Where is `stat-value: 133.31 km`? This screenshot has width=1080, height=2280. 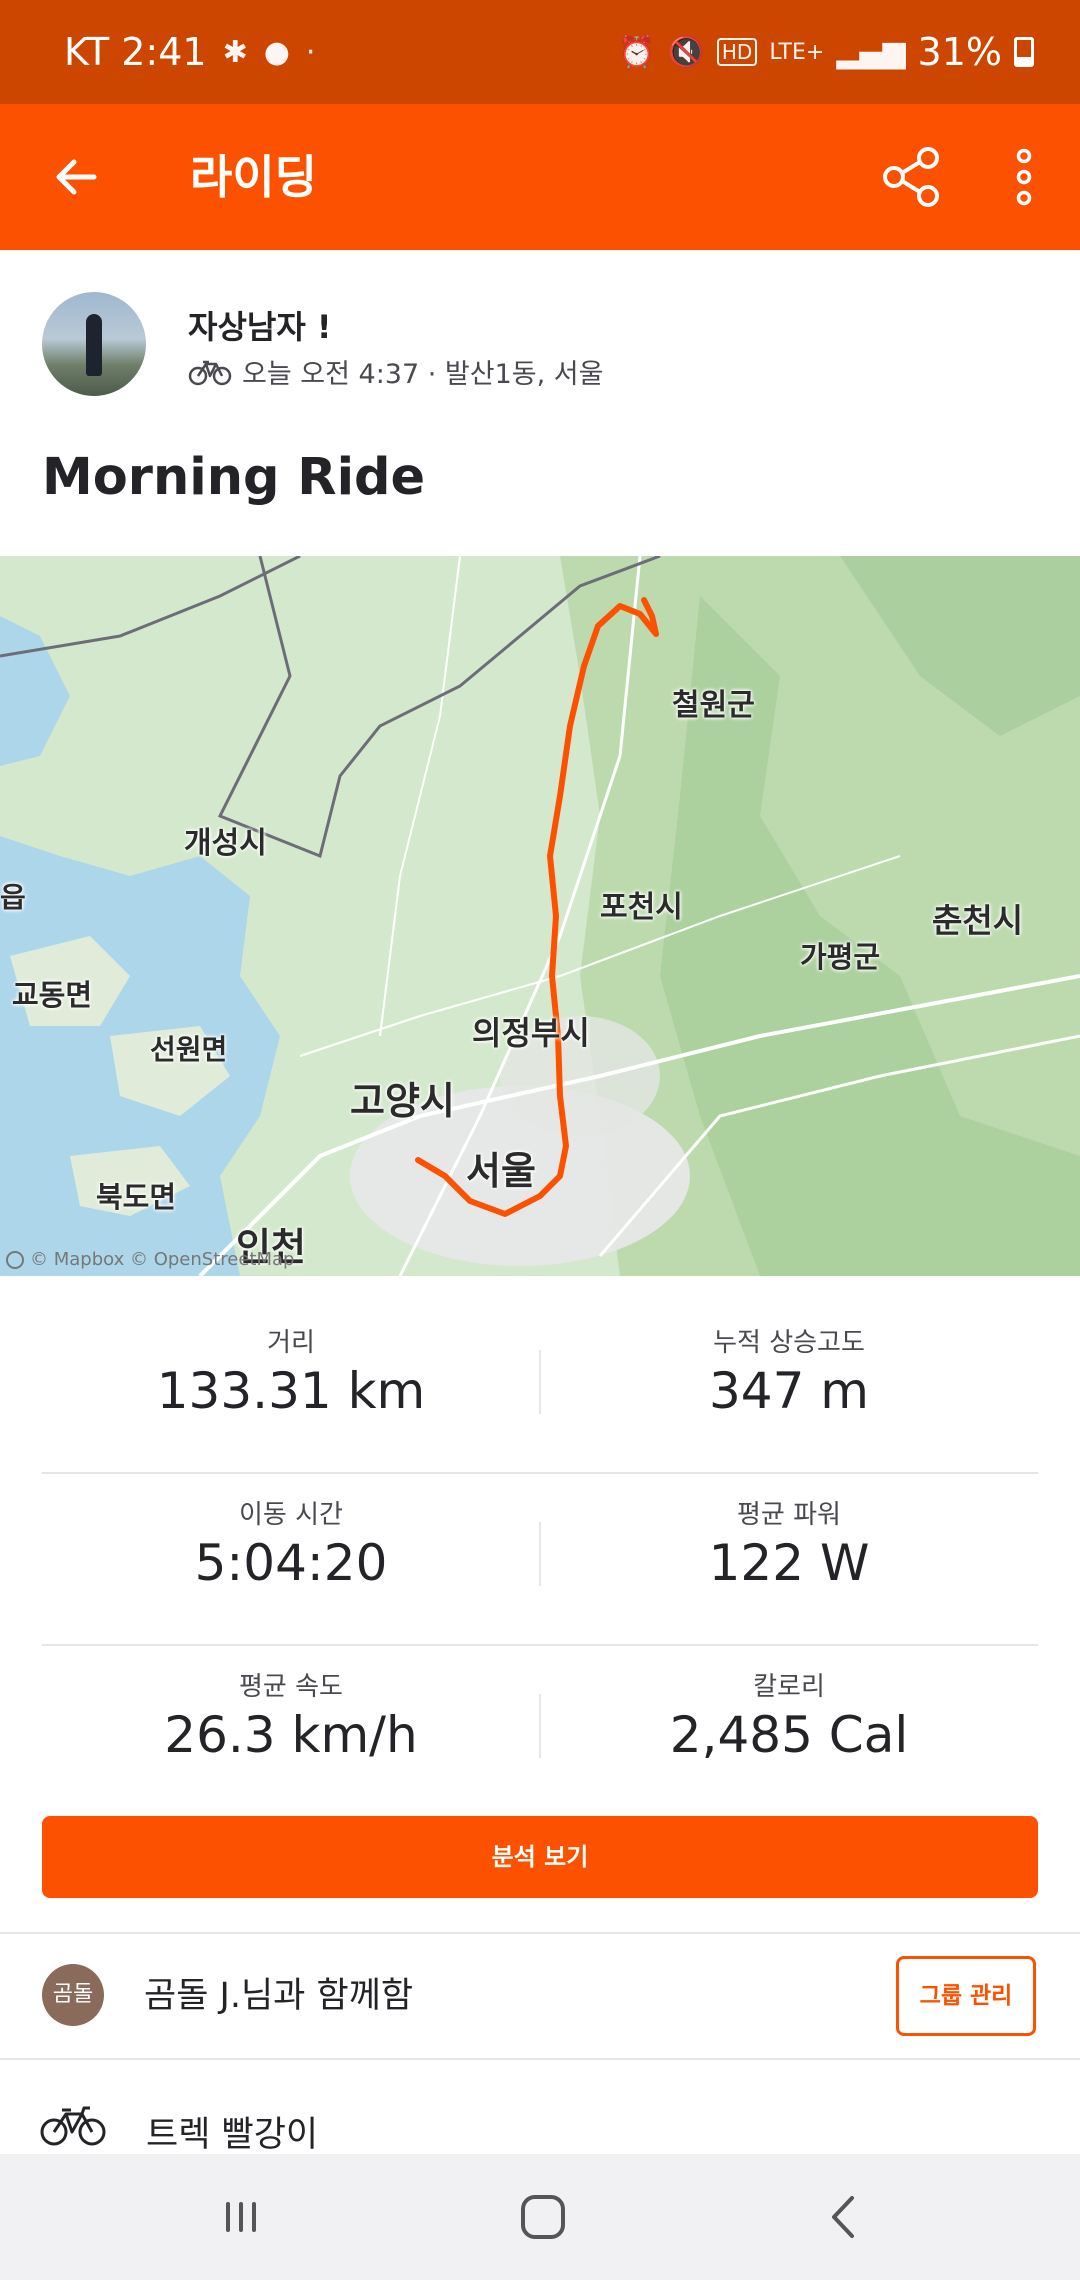 stat-value: 133.31 km is located at coordinates (291, 1391).